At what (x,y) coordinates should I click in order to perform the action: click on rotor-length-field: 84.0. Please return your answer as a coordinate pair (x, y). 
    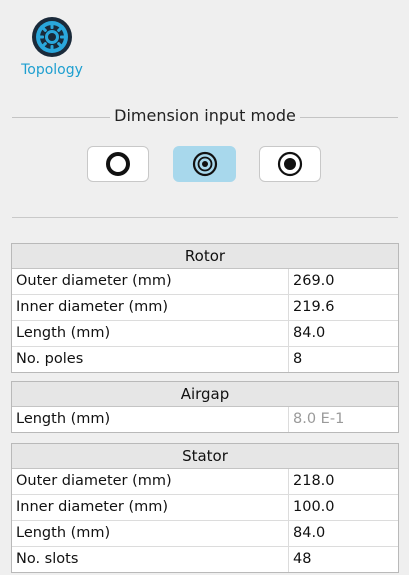
    Looking at the image, I should click on (343, 333).